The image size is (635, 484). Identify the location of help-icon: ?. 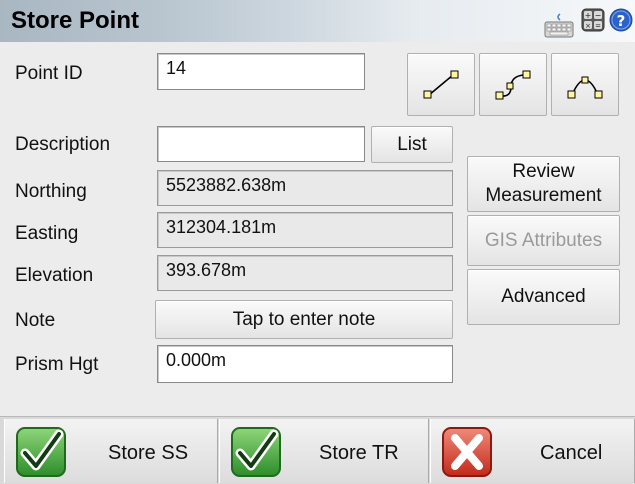
(621, 22).